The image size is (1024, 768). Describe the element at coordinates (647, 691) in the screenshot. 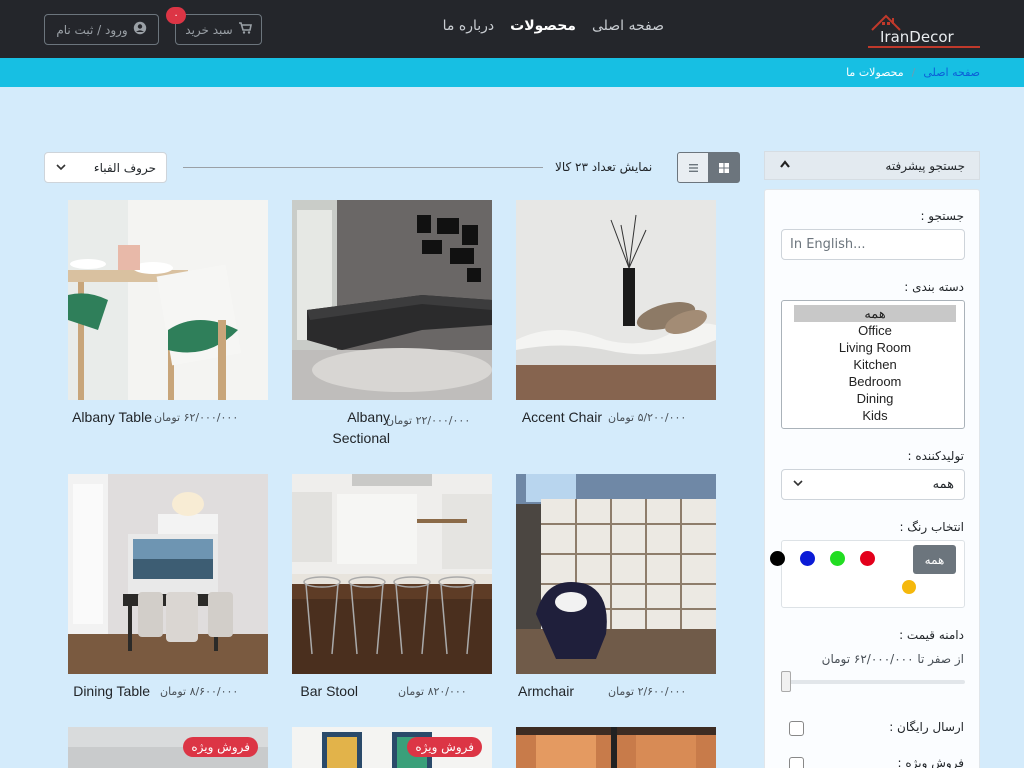

I see `product-price: ۲/۶۰۰/۰۰۰ تومان` at that location.